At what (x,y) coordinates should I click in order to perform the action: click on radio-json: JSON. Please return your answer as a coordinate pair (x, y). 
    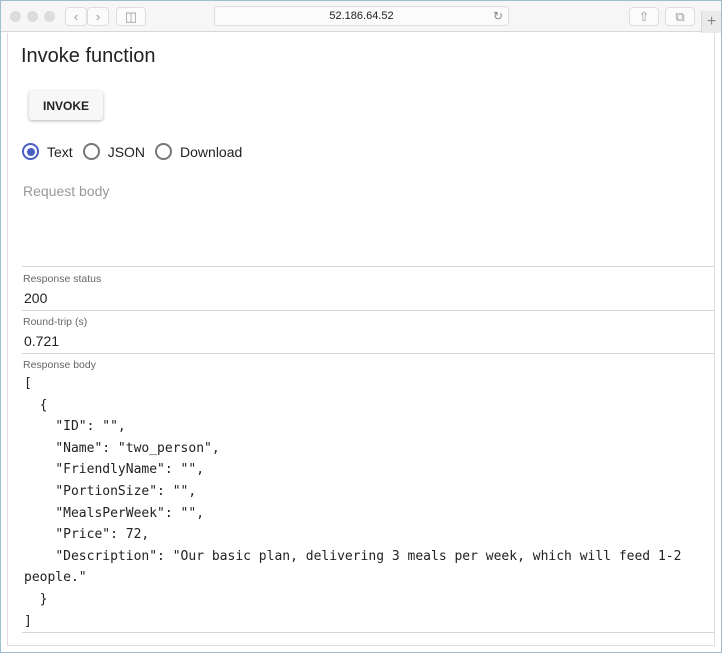
    Looking at the image, I should click on (114, 151).